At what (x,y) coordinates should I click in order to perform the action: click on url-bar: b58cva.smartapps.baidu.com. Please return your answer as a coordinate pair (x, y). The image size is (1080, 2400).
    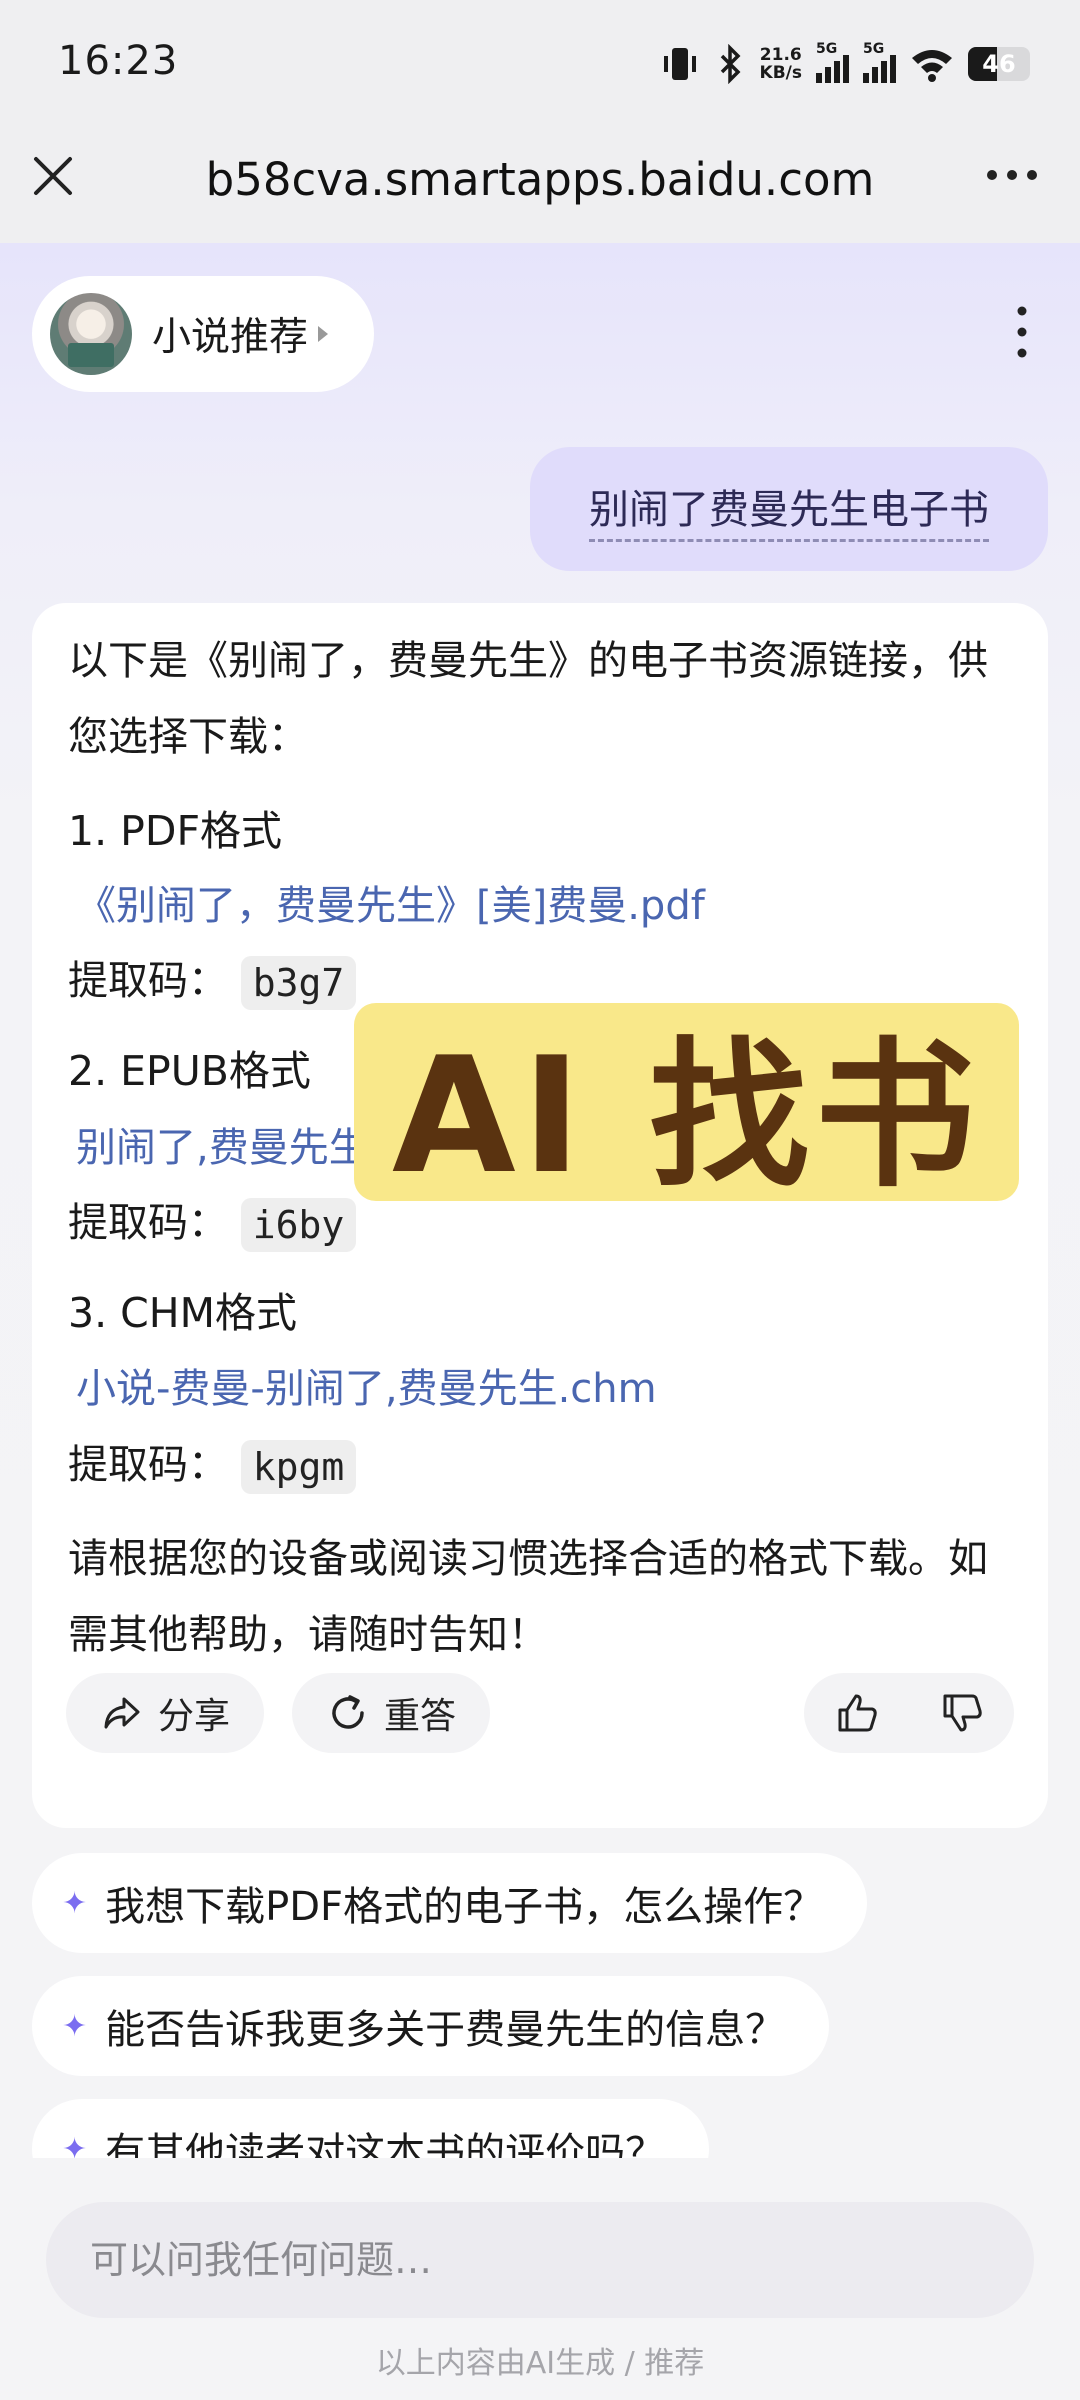
    Looking at the image, I should click on (540, 184).